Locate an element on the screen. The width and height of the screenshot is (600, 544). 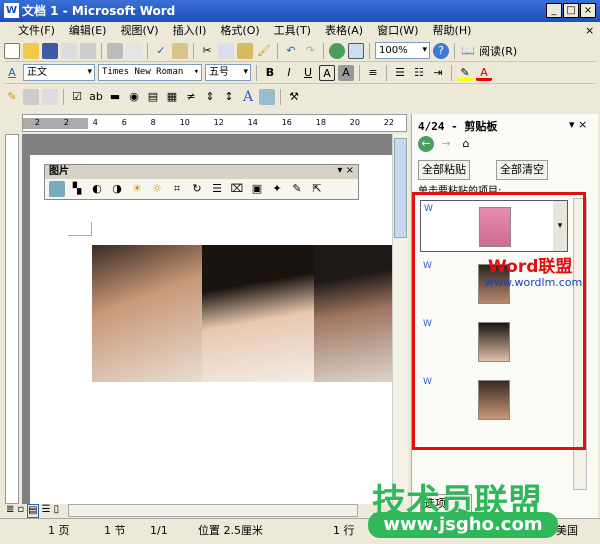
textfield-icon: ab is located at coordinates (96, 97).